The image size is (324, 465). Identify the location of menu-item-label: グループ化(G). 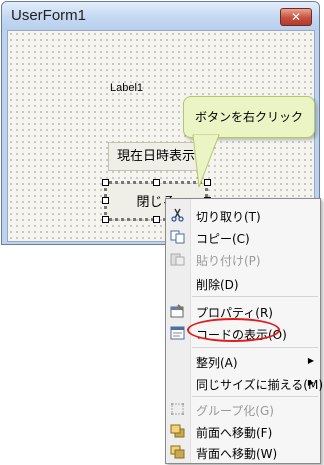
(235, 411).